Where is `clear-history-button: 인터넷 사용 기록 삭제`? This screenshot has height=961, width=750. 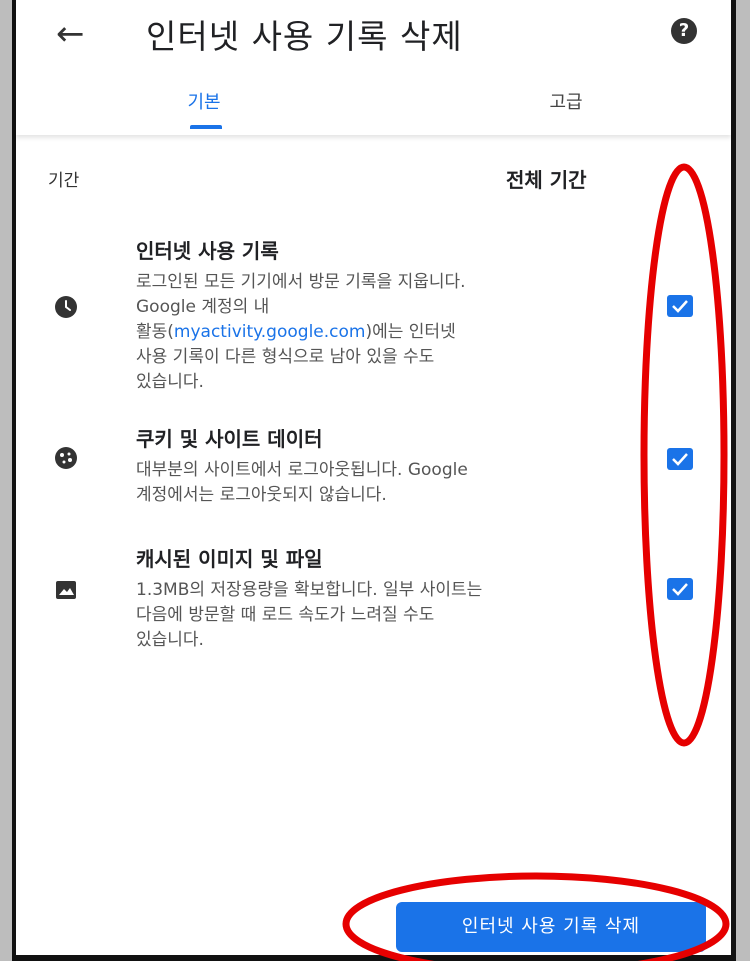
clear-history-button: 인터넷 사용 기록 삭제 is located at coordinates (551, 927).